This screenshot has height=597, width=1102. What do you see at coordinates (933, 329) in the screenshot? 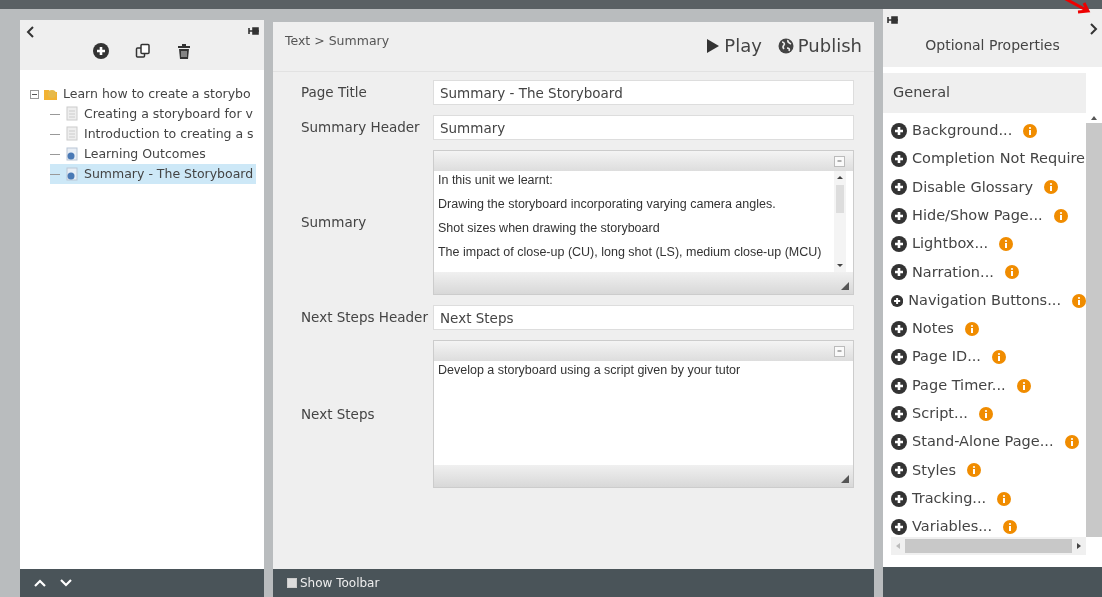
I see `property-name: Notes` at bounding box center [933, 329].